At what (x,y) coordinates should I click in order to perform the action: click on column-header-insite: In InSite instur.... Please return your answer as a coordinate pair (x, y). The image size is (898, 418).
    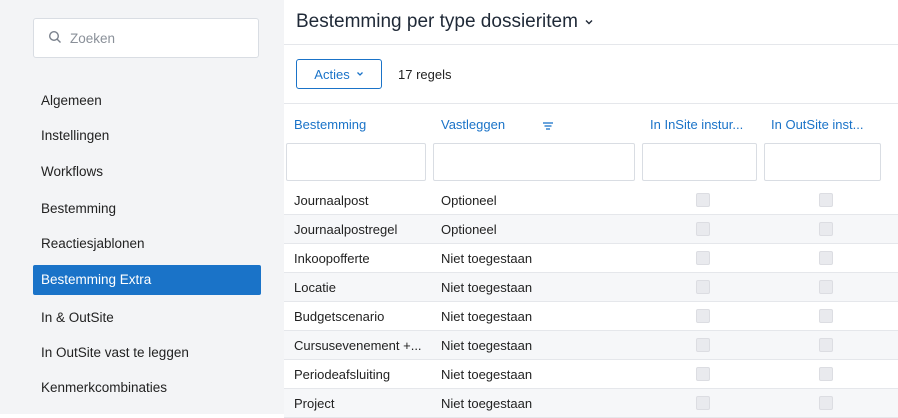
    Looking at the image, I should click on (705, 124).